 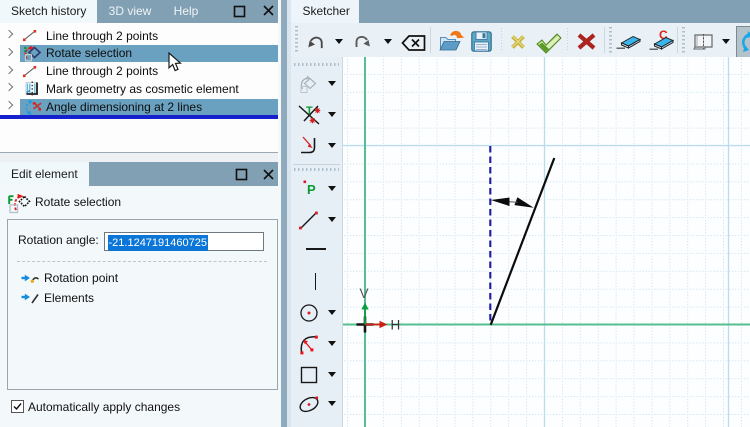 What do you see at coordinates (396, 325) in the screenshot?
I see `svg-text: H` at bounding box center [396, 325].